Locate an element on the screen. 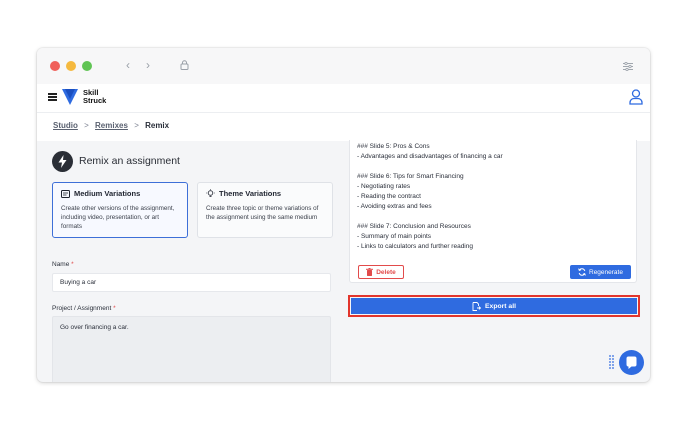 This screenshot has height=430, width=688. outline-line: - Reading the contract is located at coordinates (389, 196).